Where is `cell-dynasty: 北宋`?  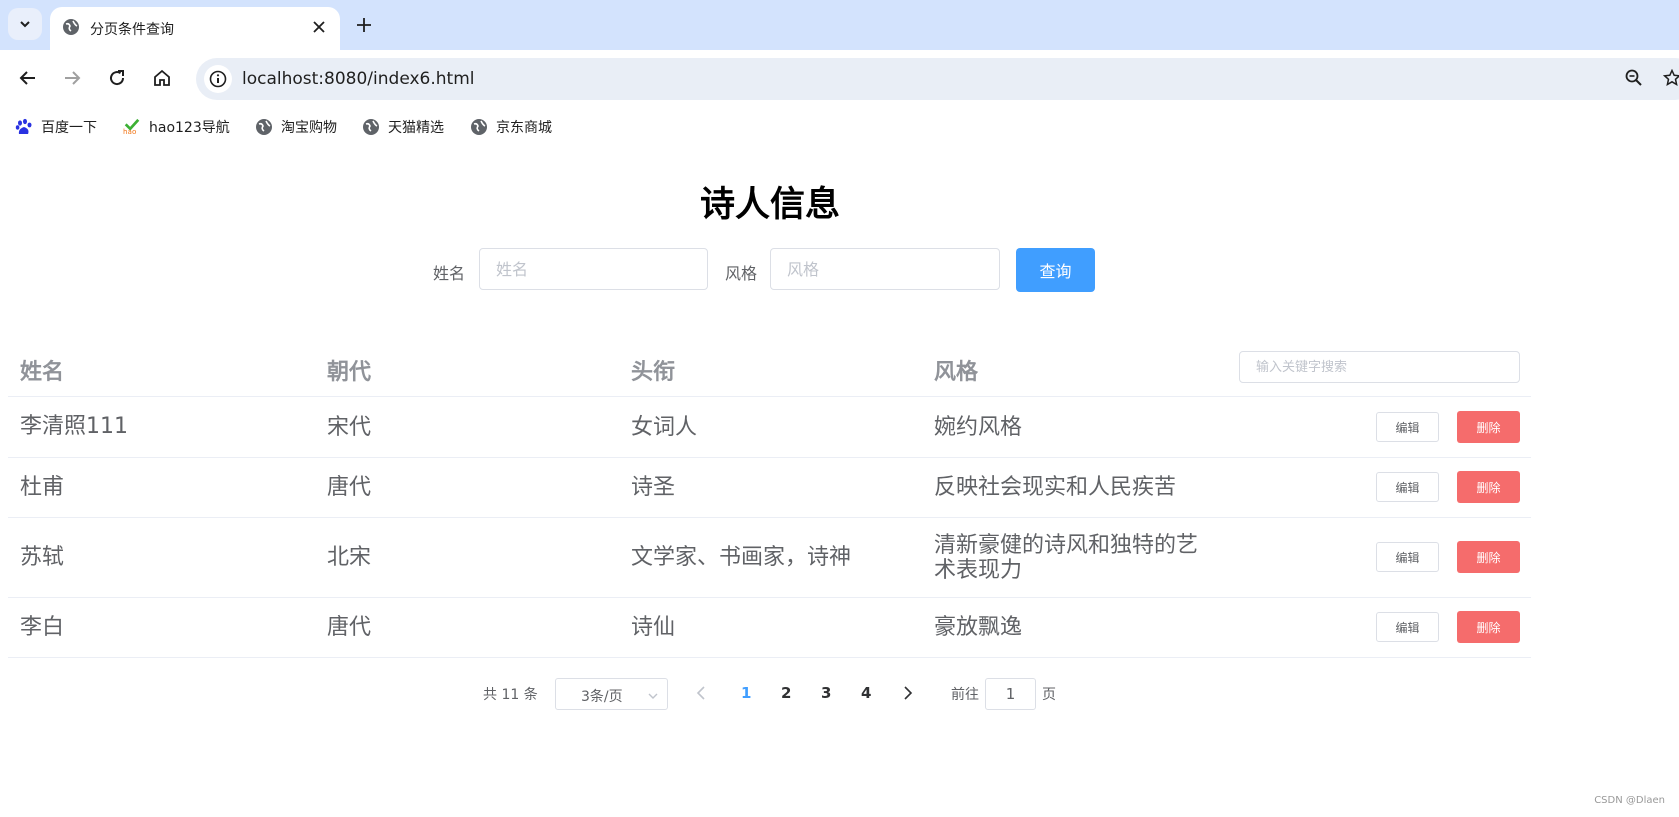 cell-dynasty: 北宋 is located at coordinates (349, 557).